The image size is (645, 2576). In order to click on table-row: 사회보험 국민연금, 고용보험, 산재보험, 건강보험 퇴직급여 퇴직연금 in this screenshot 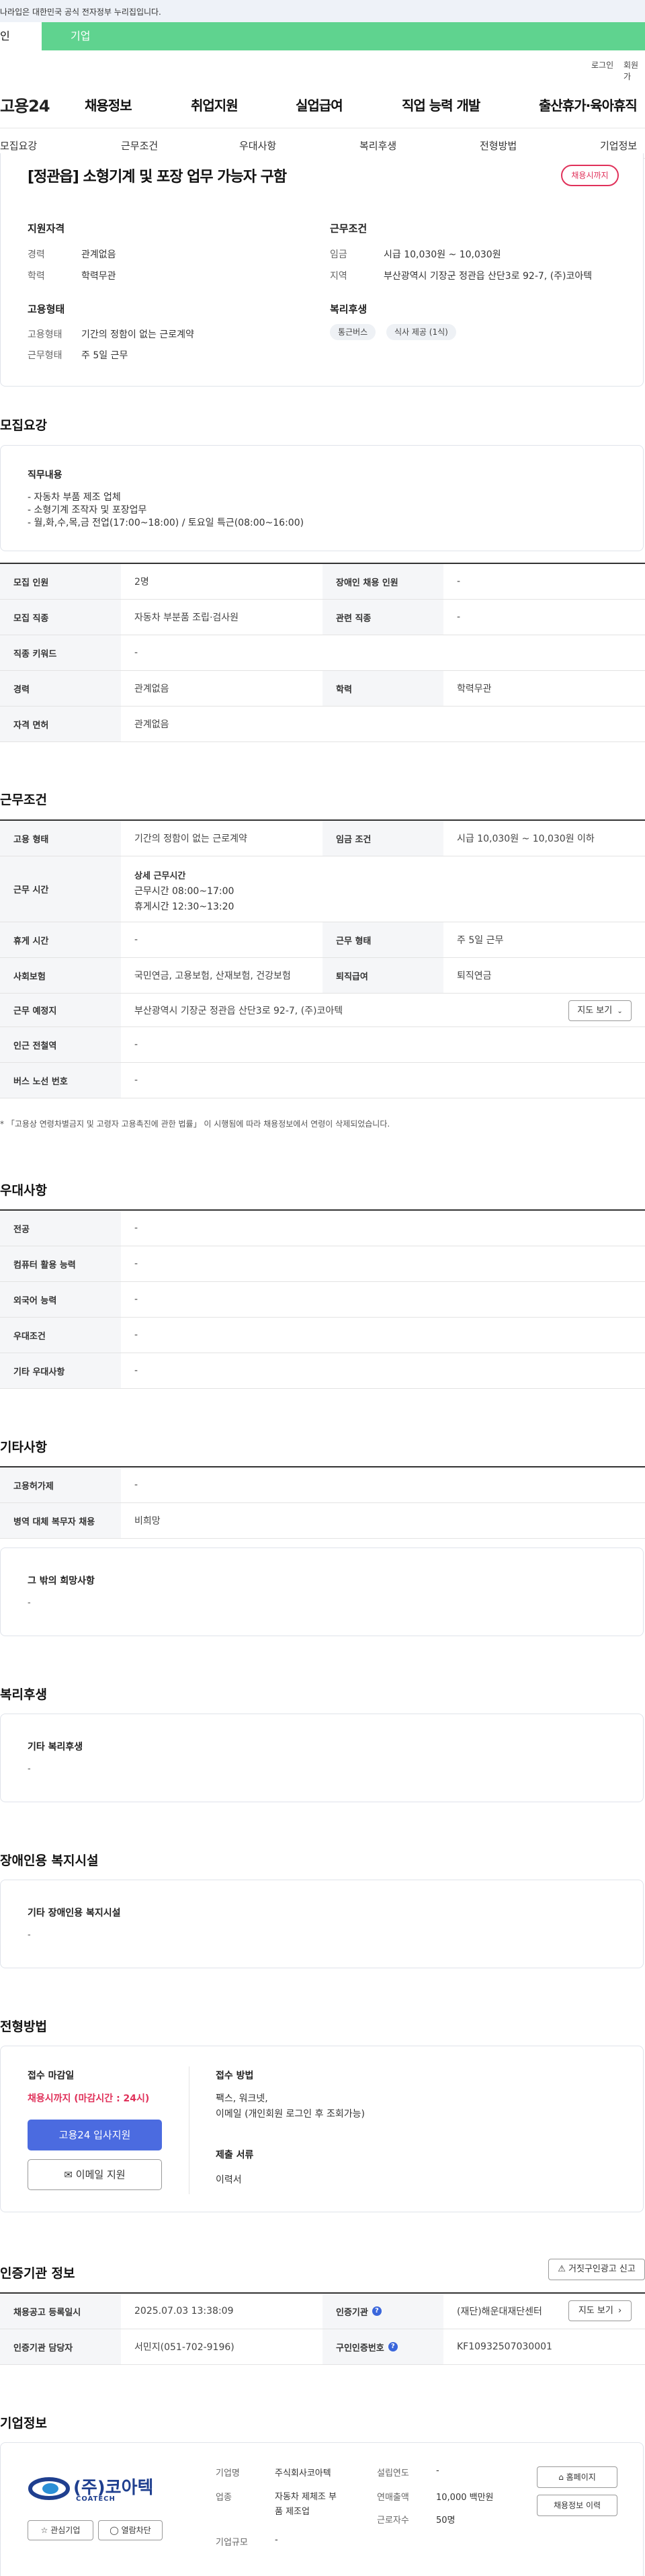, I will do `click(322, 976)`.